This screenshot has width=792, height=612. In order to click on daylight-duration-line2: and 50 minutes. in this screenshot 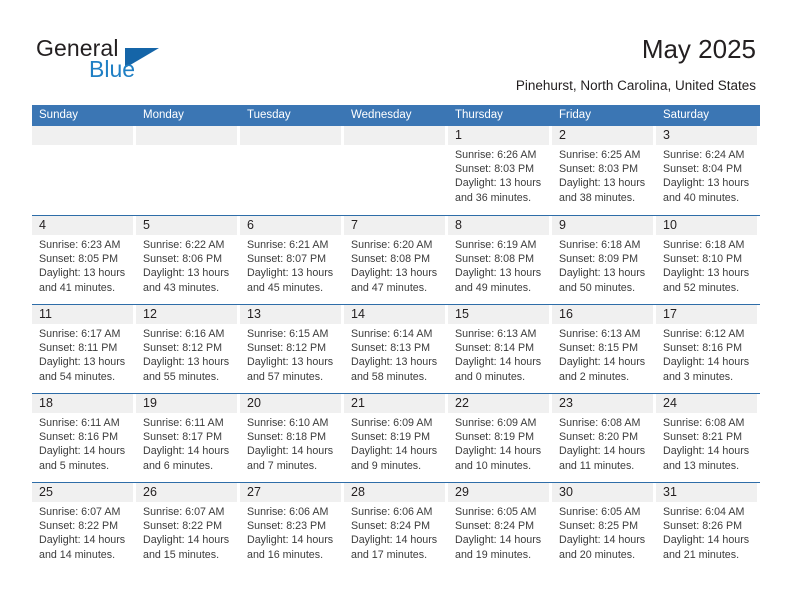, I will do `click(597, 287)`.